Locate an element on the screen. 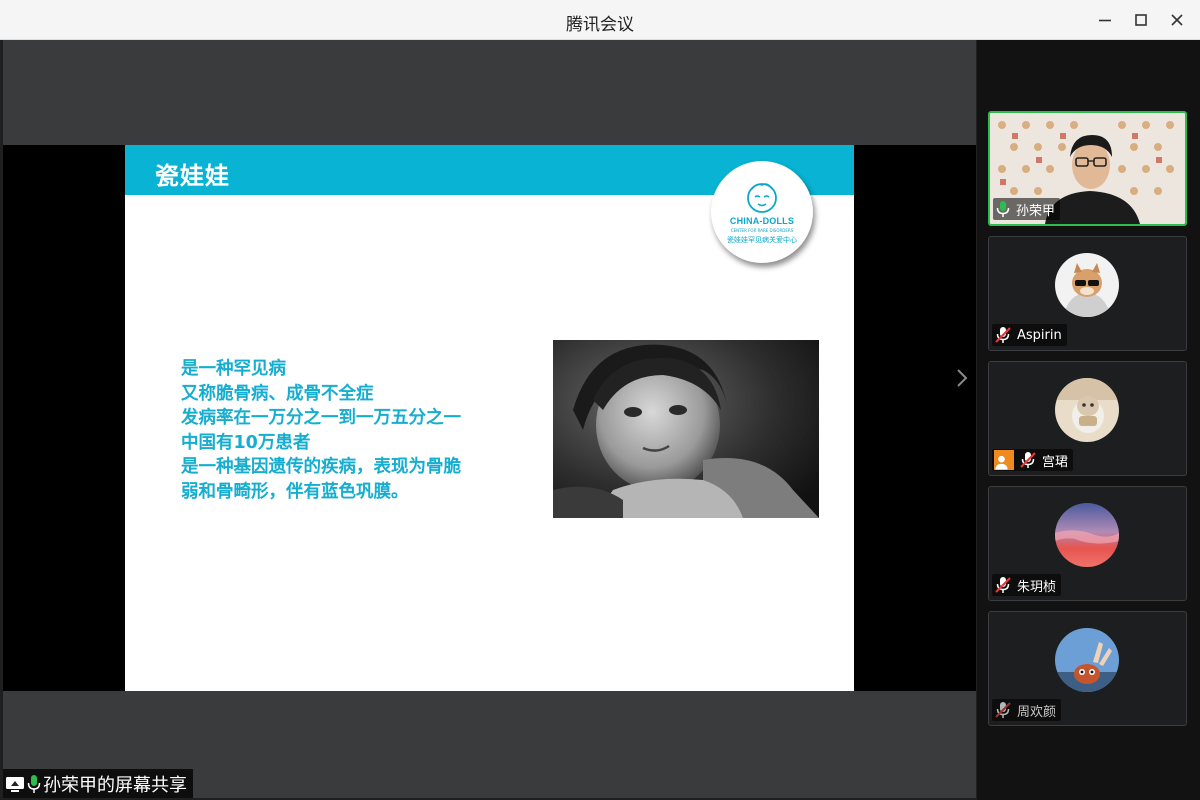 Image resolution: width=1200 pixels, height=800 pixels. participant-name-label: Aspirin is located at coordinates (1029, 335).